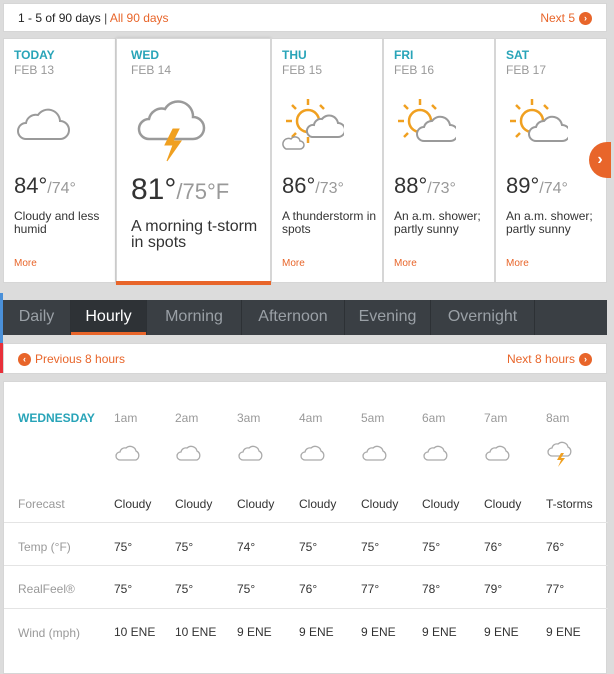 This screenshot has width=614, height=674. I want to click on next-8-hours-button: Next 8 hours ›, so click(549, 359).